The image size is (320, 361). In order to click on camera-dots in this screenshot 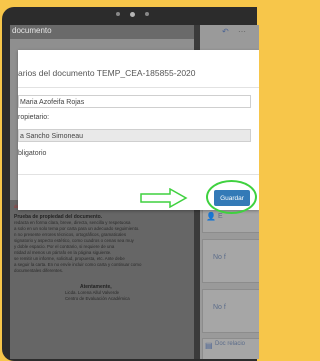, I will do `click(132, 14)`.